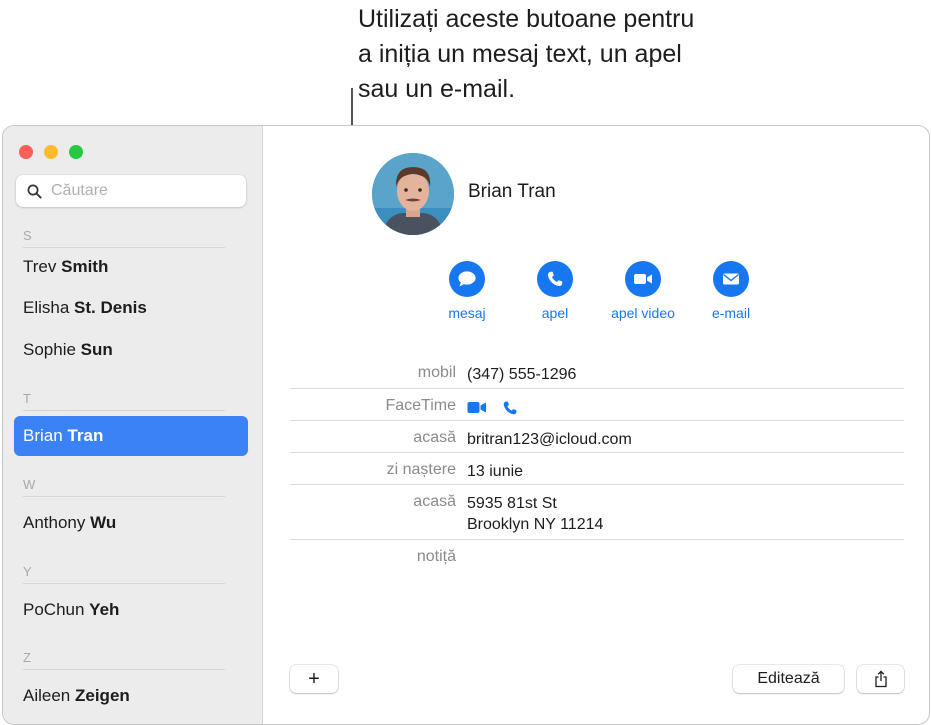 The image size is (931, 725). I want to click on zoom-button, so click(76, 152).